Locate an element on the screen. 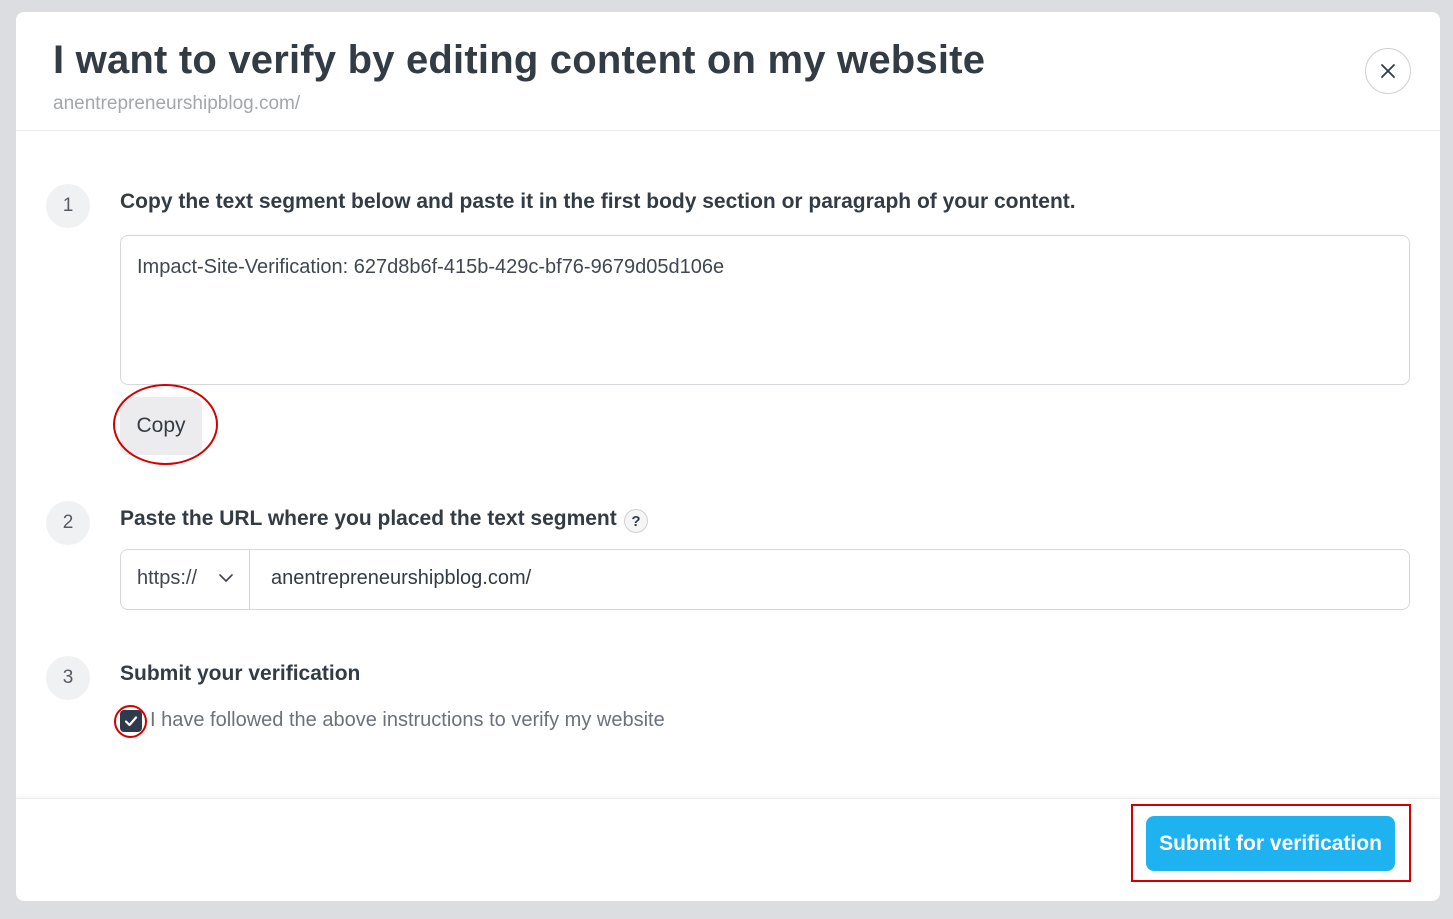 Image resolution: width=1453 pixels, height=919 pixels. close-button is located at coordinates (1388, 71).